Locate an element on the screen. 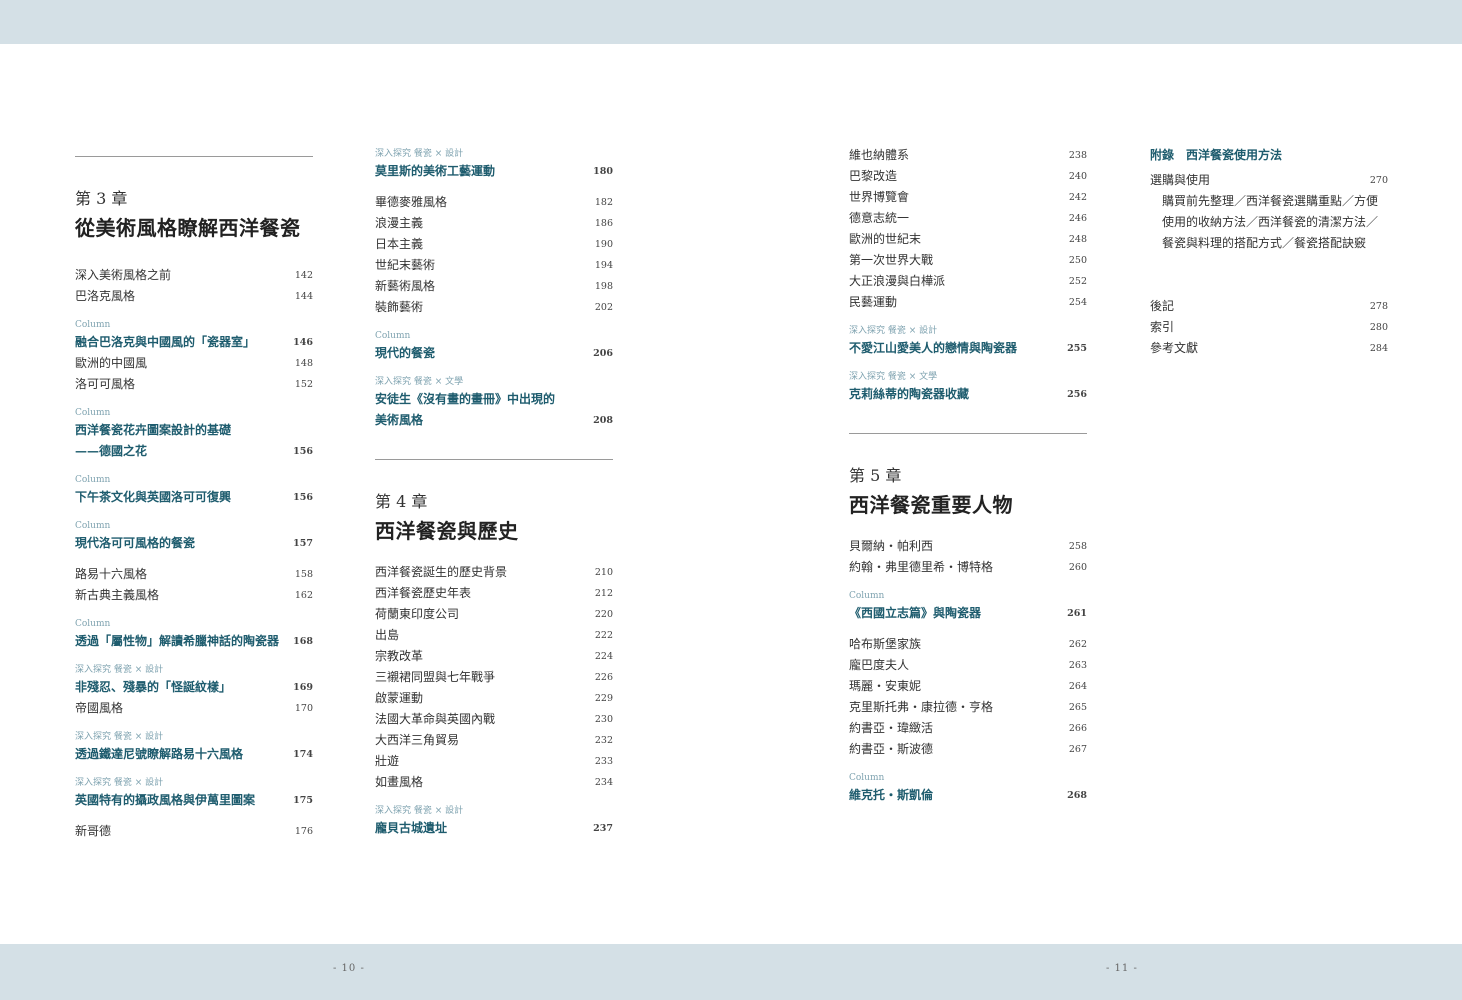 Image resolution: width=1462 pixels, height=1000 pixels. toc-entry: 深入美術風格之前 142 is located at coordinates (194, 275).